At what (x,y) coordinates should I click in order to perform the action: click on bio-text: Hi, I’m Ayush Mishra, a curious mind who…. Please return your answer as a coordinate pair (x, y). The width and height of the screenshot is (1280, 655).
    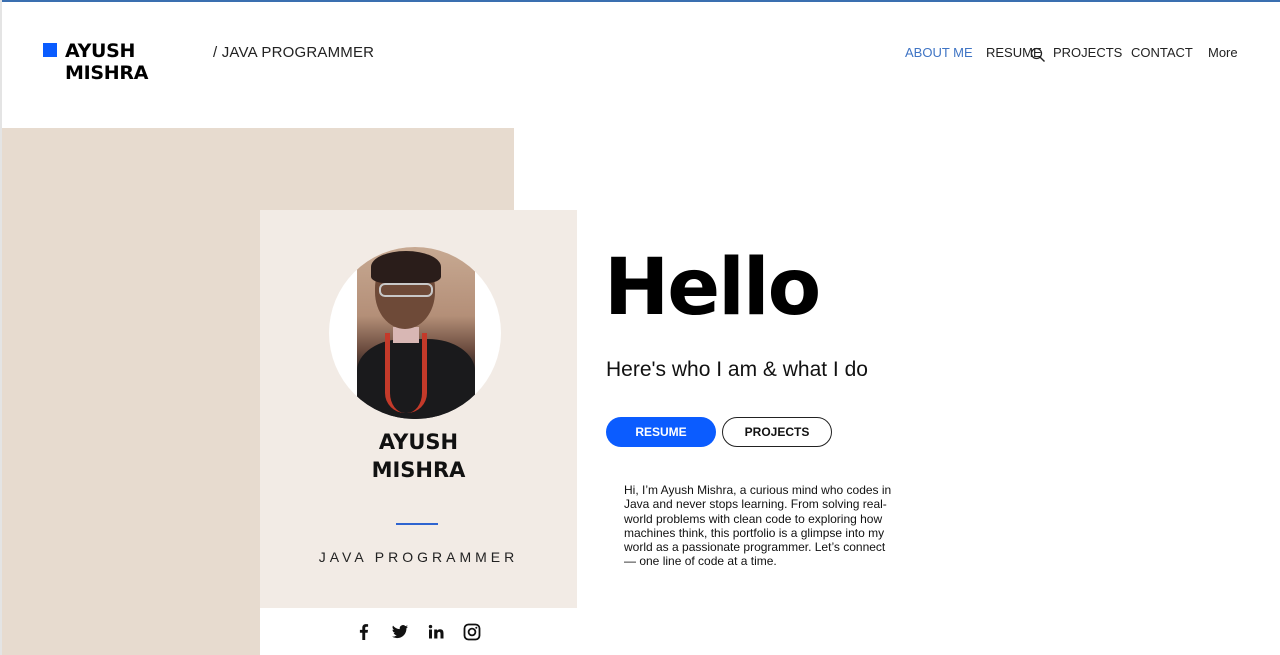
    Looking at the image, I should click on (758, 526).